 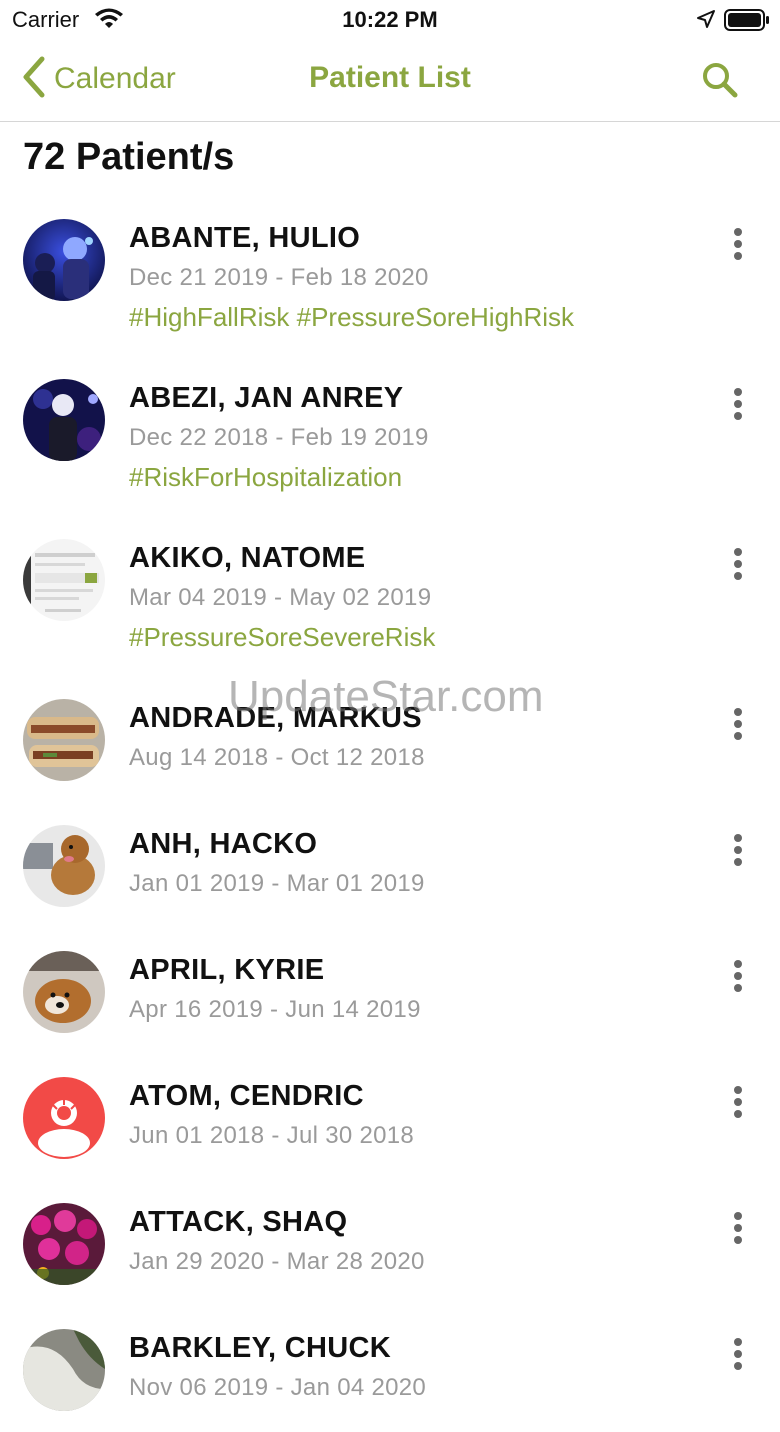 What do you see at coordinates (223, 844) in the screenshot?
I see `patient-name: ANH, HACKO` at bounding box center [223, 844].